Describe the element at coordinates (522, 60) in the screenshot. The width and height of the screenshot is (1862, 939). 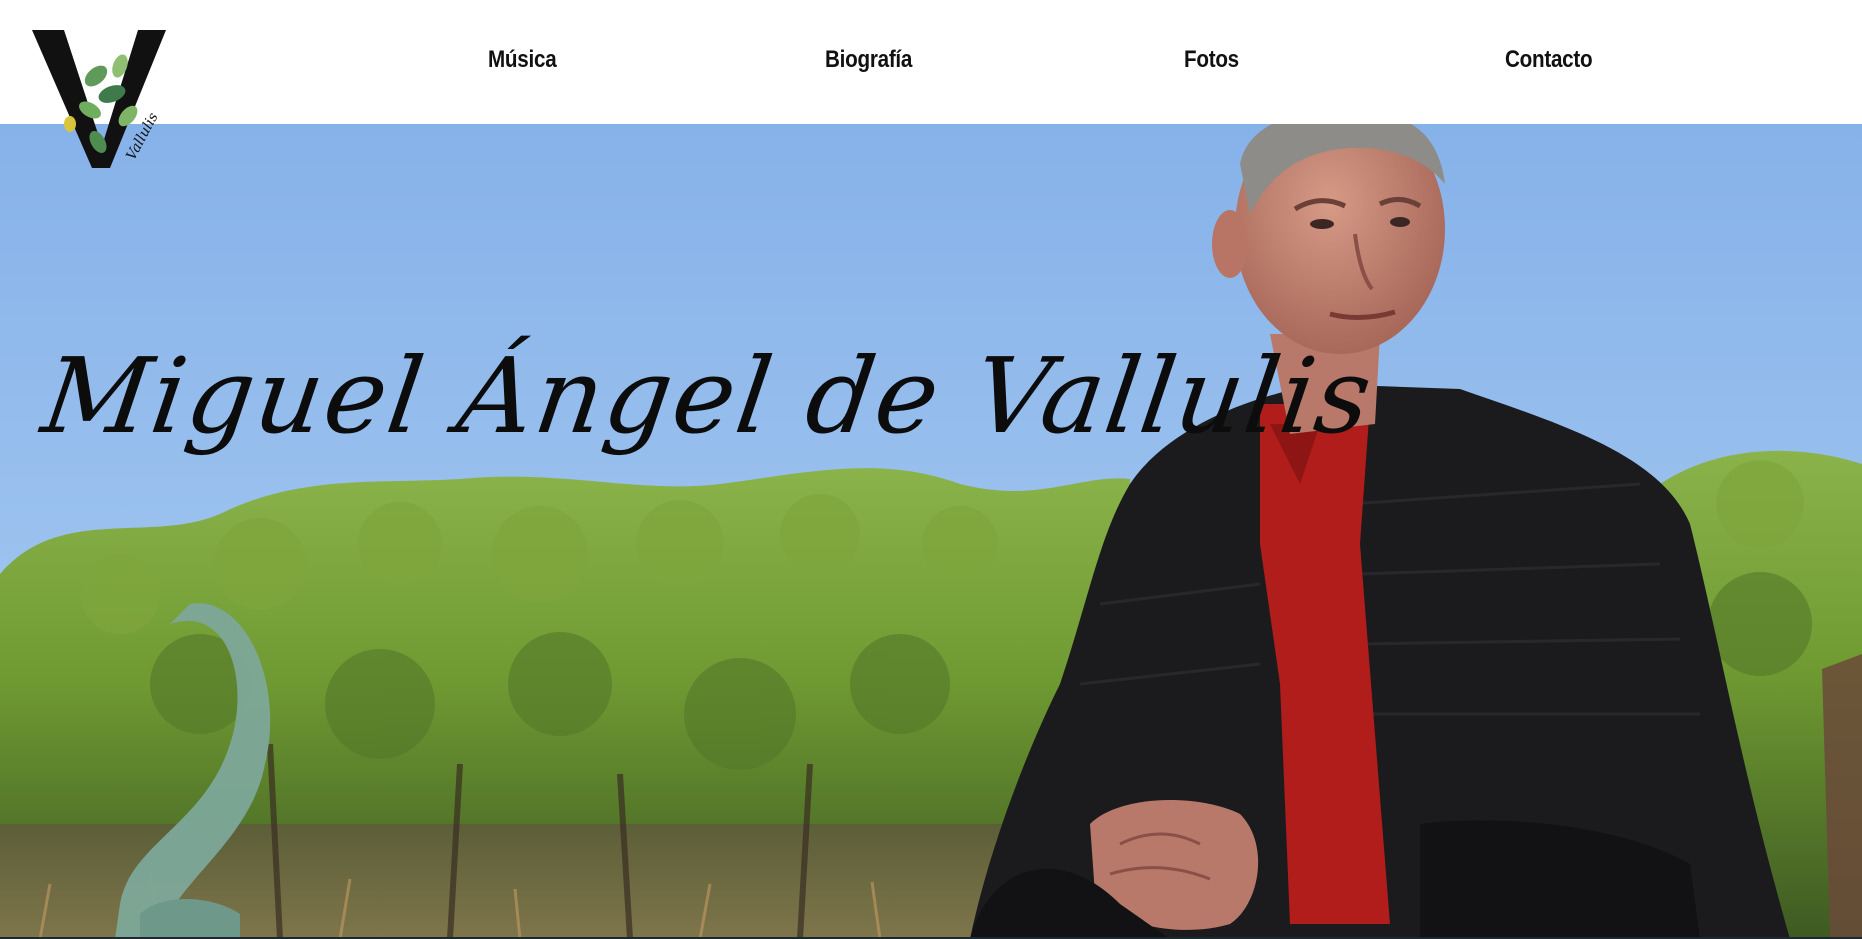
I see `nav-item-musica: Música` at that location.